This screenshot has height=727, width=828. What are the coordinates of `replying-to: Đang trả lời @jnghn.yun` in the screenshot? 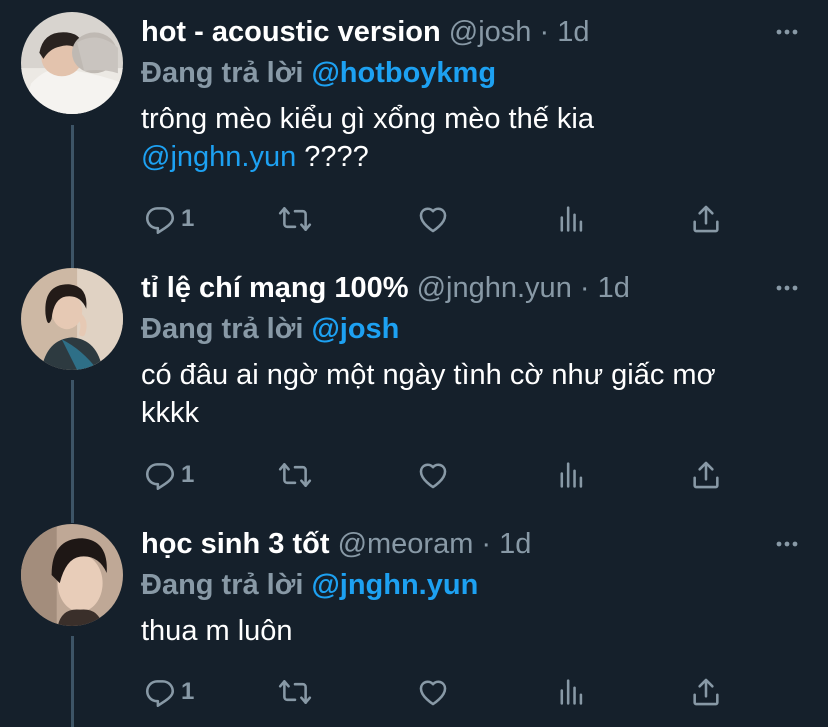 It's located at (309, 585).